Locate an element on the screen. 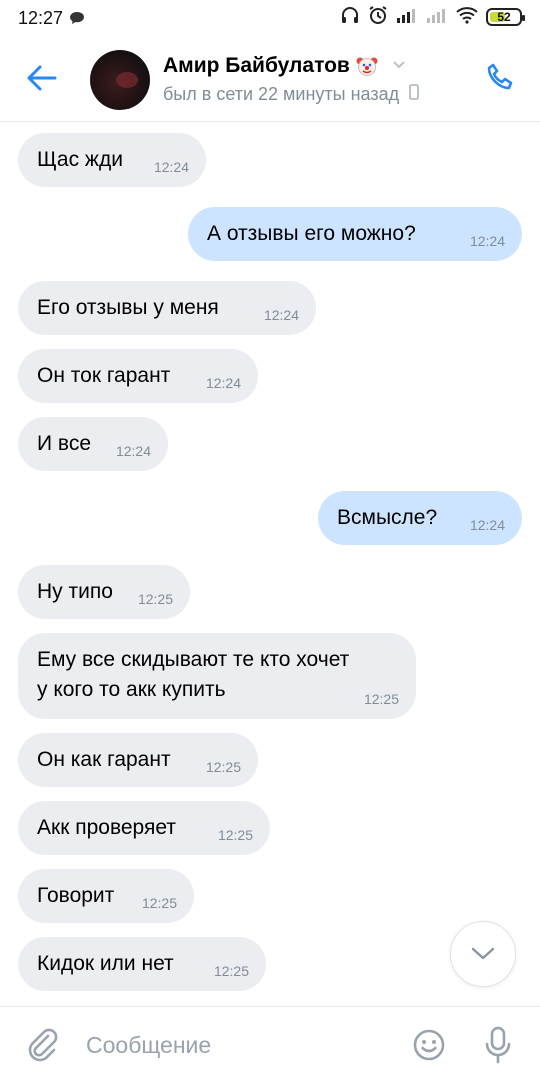  status-time: 12:27 is located at coordinates (41, 18).